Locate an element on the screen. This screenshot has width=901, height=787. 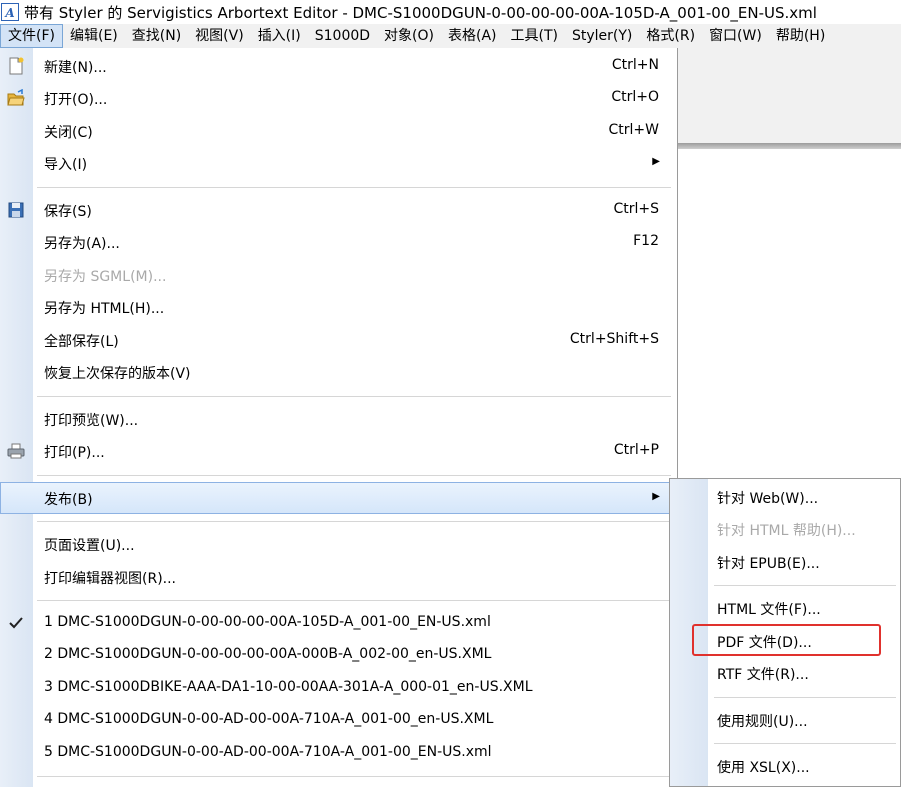
printer-icon is located at coordinates (16, 451).